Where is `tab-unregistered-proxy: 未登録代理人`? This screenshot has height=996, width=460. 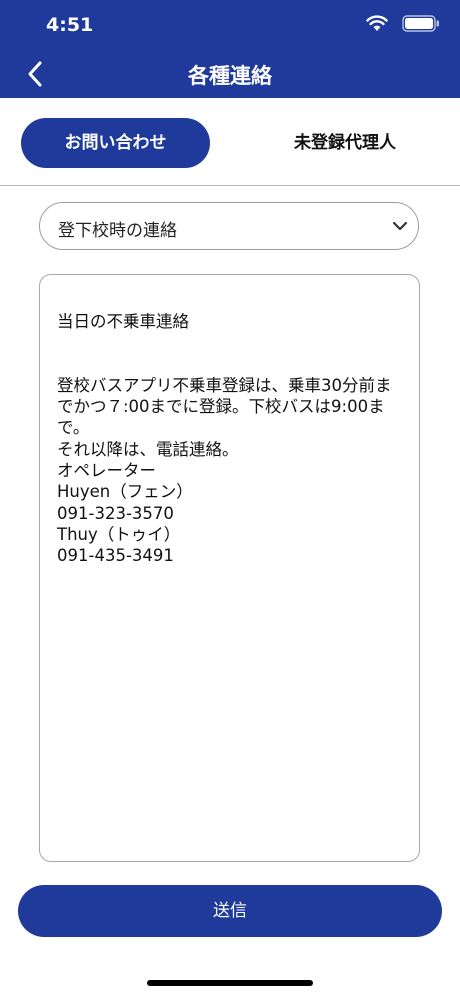 tab-unregistered-proxy: 未登録代理人 is located at coordinates (345, 143).